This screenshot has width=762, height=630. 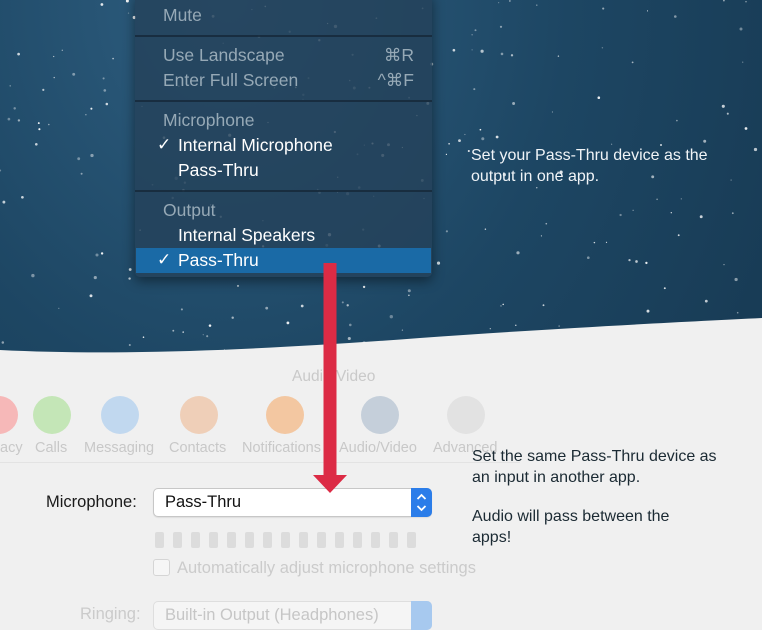 What do you see at coordinates (571, 527) in the screenshot?
I see `audio-pass-note: Audio will pass between the apps!` at bounding box center [571, 527].